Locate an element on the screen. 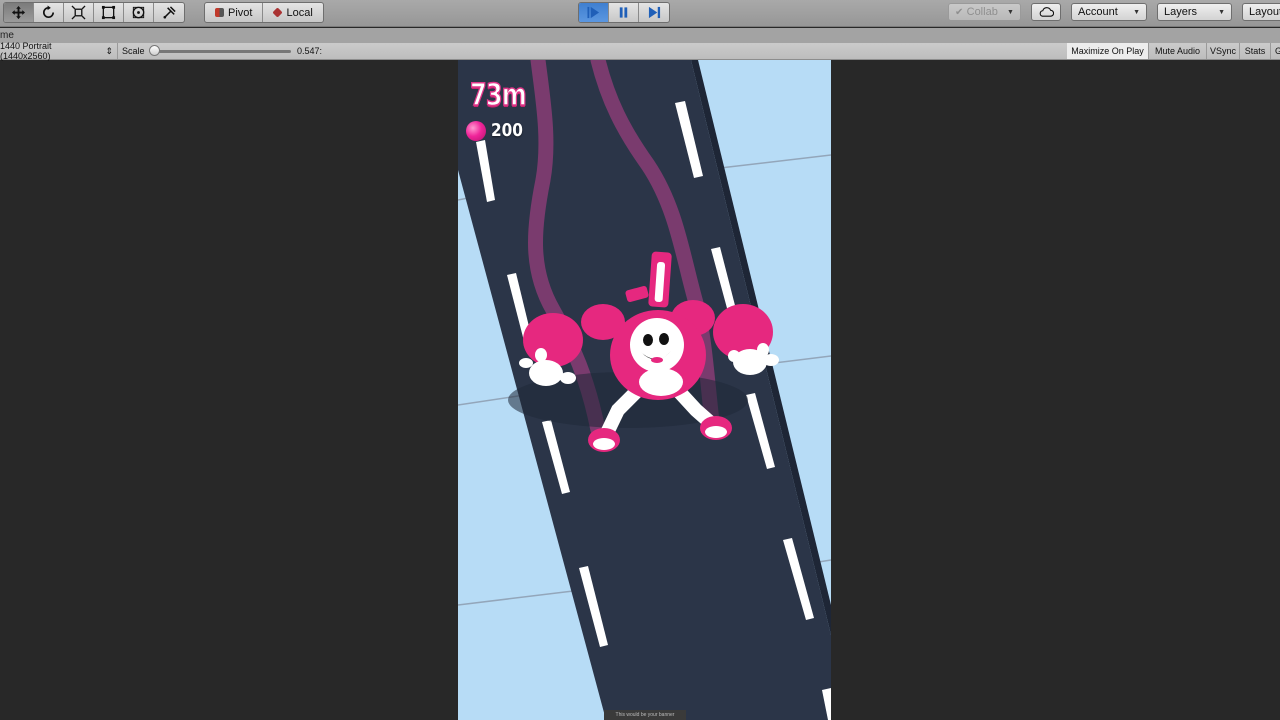 The height and width of the screenshot is (720, 1280). custom-tool-button is located at coordinates (169, 12).